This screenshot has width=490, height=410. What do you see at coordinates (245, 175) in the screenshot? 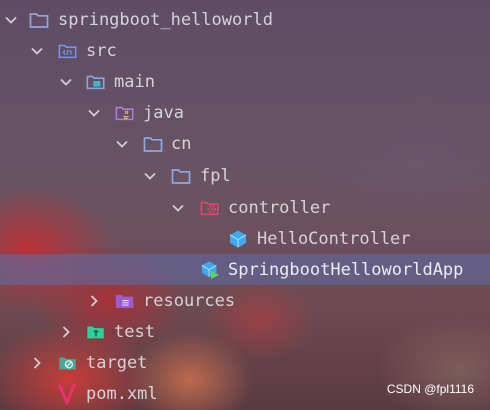
I see `tree-row-fpl: fpl` at bounding box center [245, 175].